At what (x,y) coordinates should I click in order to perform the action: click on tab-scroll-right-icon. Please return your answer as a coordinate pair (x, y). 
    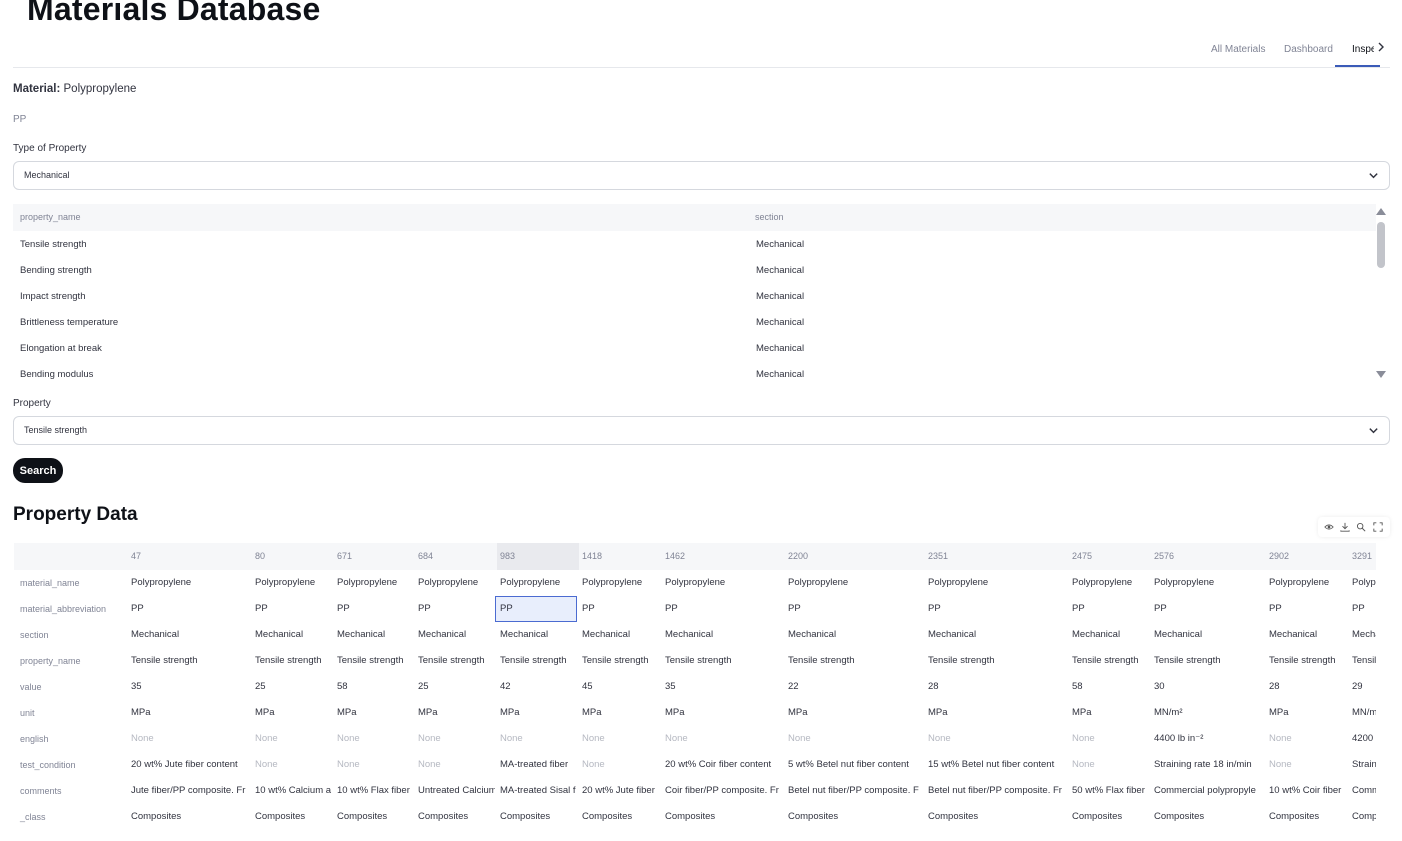
    Looking at the image, I should click on (1381, 48).